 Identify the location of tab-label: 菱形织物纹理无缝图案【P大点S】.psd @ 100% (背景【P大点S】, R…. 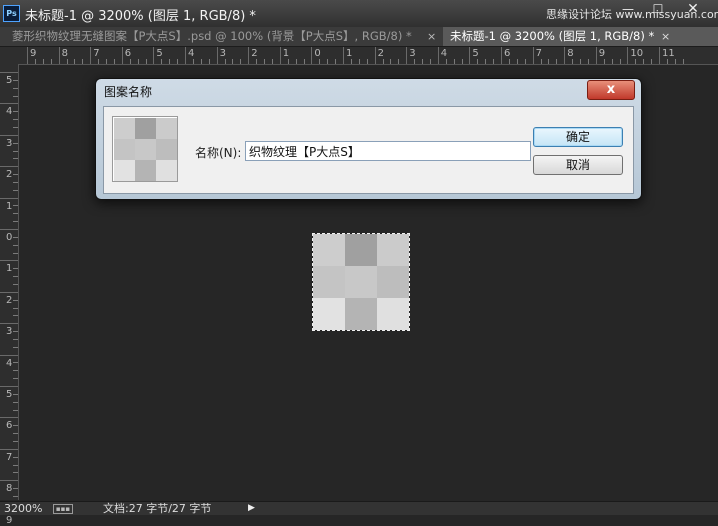
(212, 36).